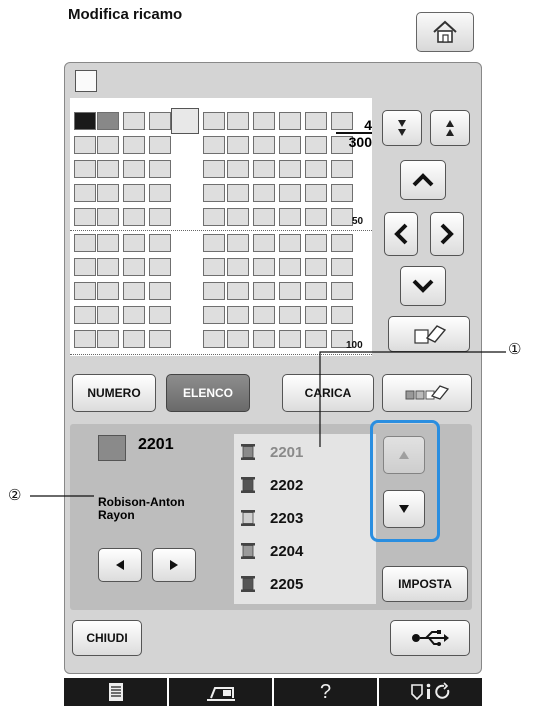  Describe the element at coordinates (15, 495) in the screenshot. I see `callout-2: ②` at that location.